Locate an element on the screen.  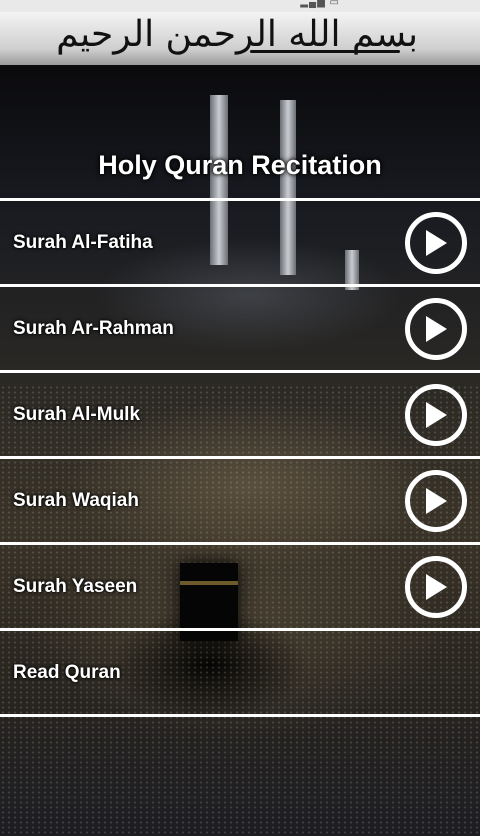
signal-icon: ▂▄▆ ▭ is located at coordinates (320, 4).